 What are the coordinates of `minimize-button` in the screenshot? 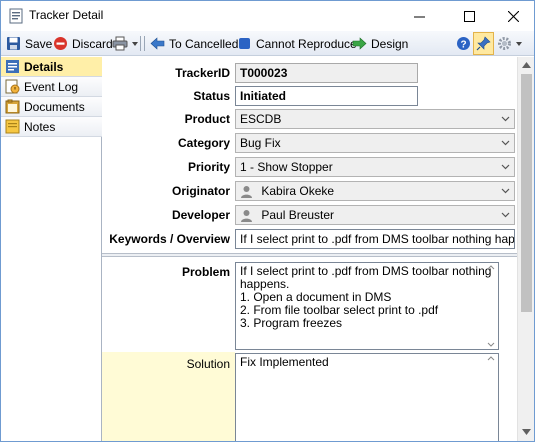 It's located at (419, 16).